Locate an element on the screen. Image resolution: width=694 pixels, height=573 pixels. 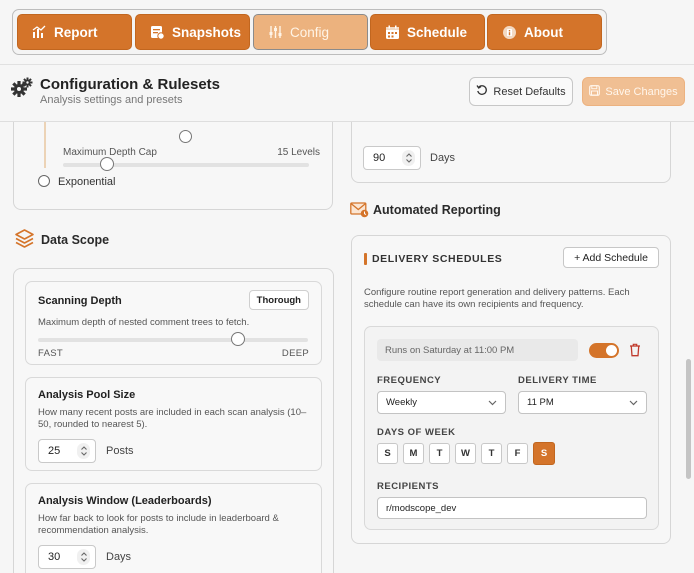
reset-defaults-button: Reset Defaults is located at coordinates (521, 91).